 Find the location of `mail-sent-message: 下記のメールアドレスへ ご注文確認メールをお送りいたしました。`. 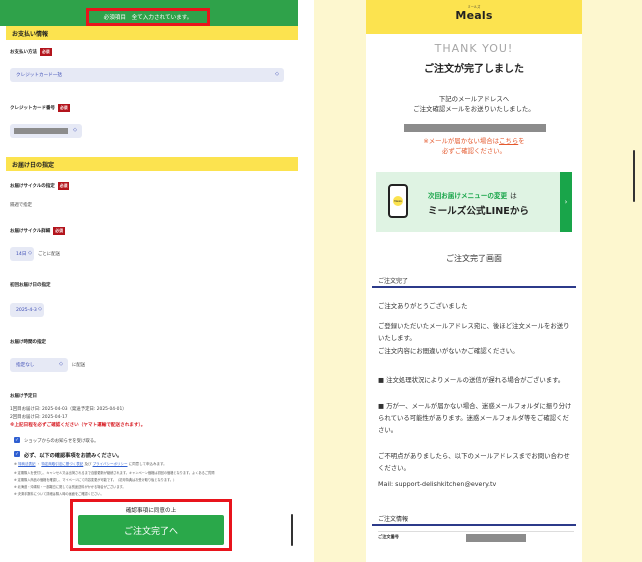

mail-sent-message: 下記のメールアドレスへ ご注文確認メールをお送りいたしました。 is located at coordinates (474, 104).